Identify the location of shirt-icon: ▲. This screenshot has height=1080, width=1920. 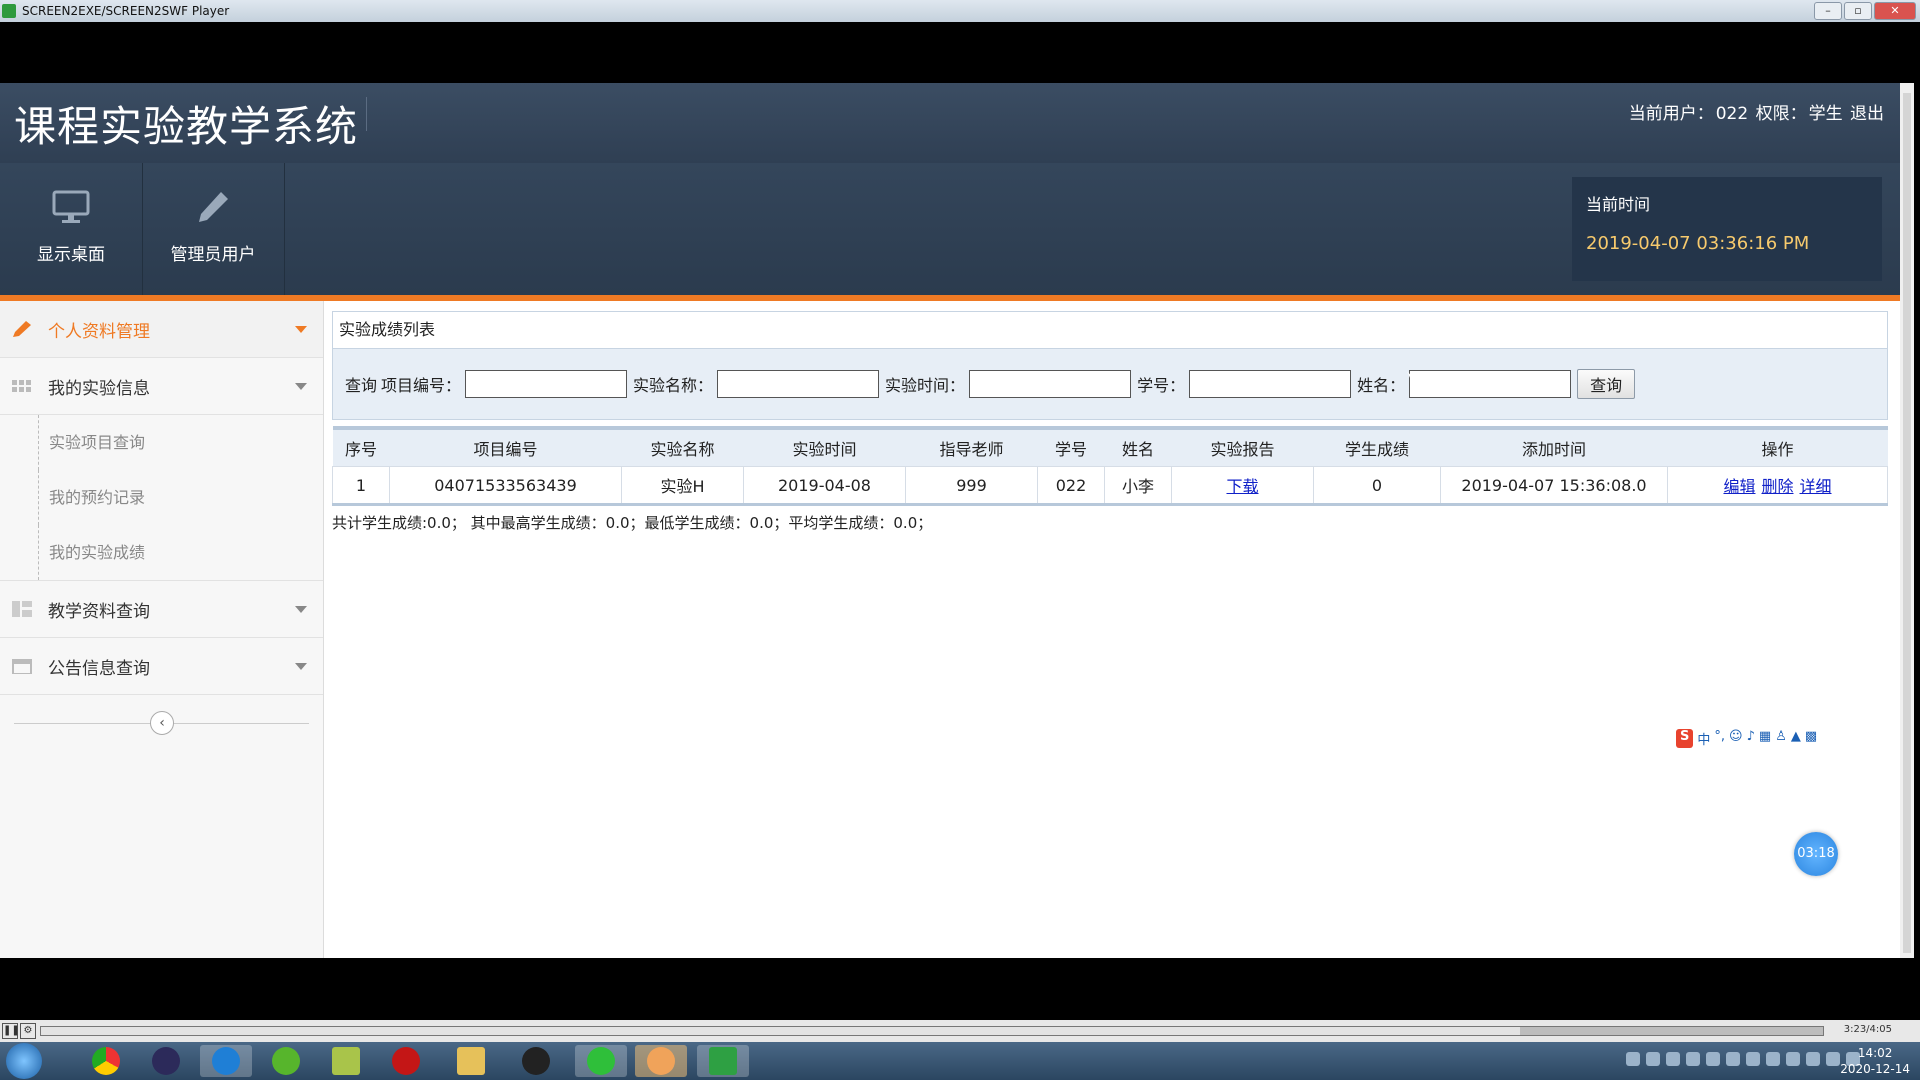
(1796, 738).